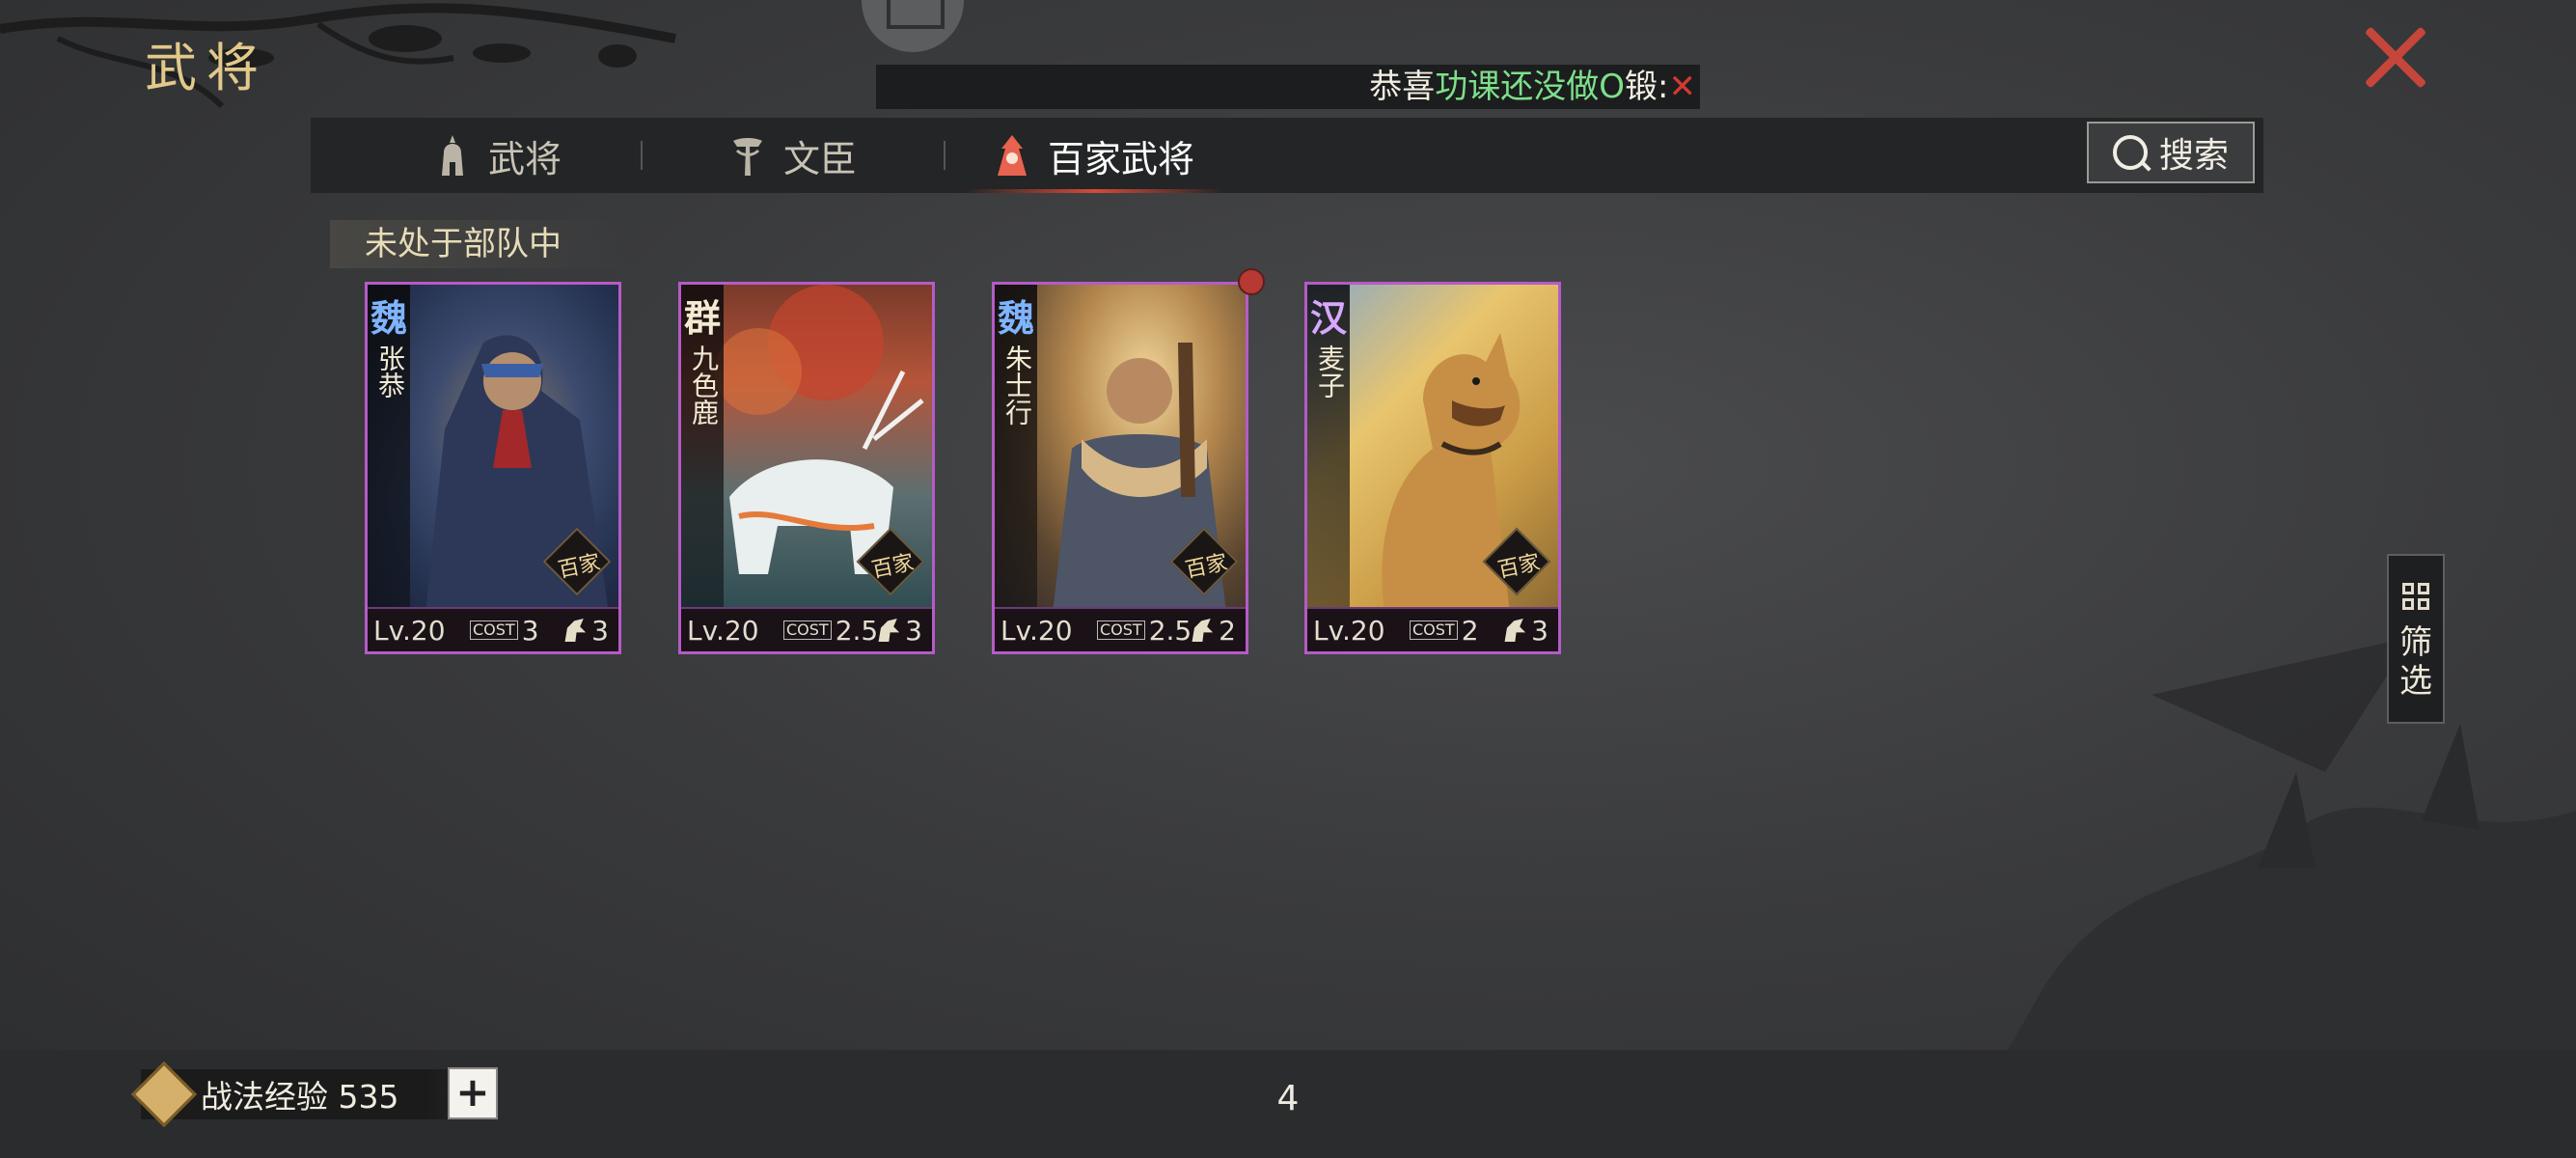 The width and height of the screenshot is (2576, 1158). I want to click on cost-value: COST 3, so click(511, 631).